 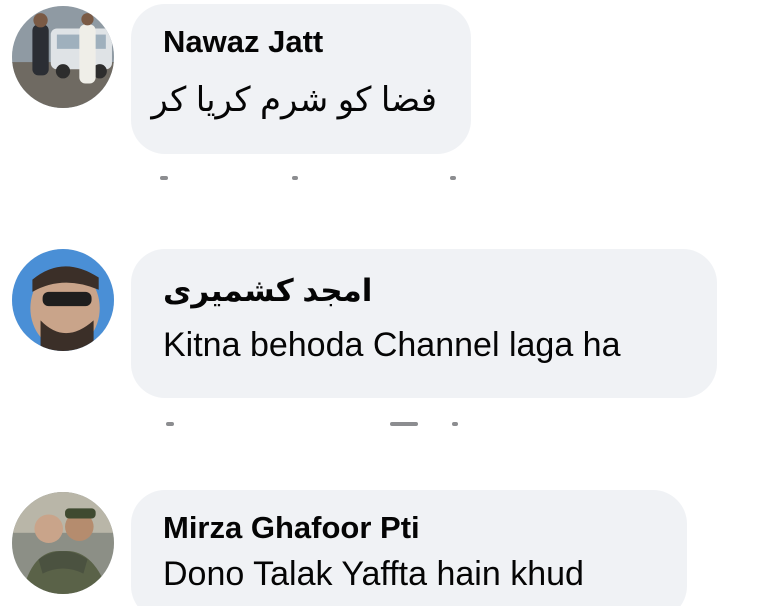 I want to click on comment-text: فضا کو شرم کریا کر, so click(x=294, y=100).